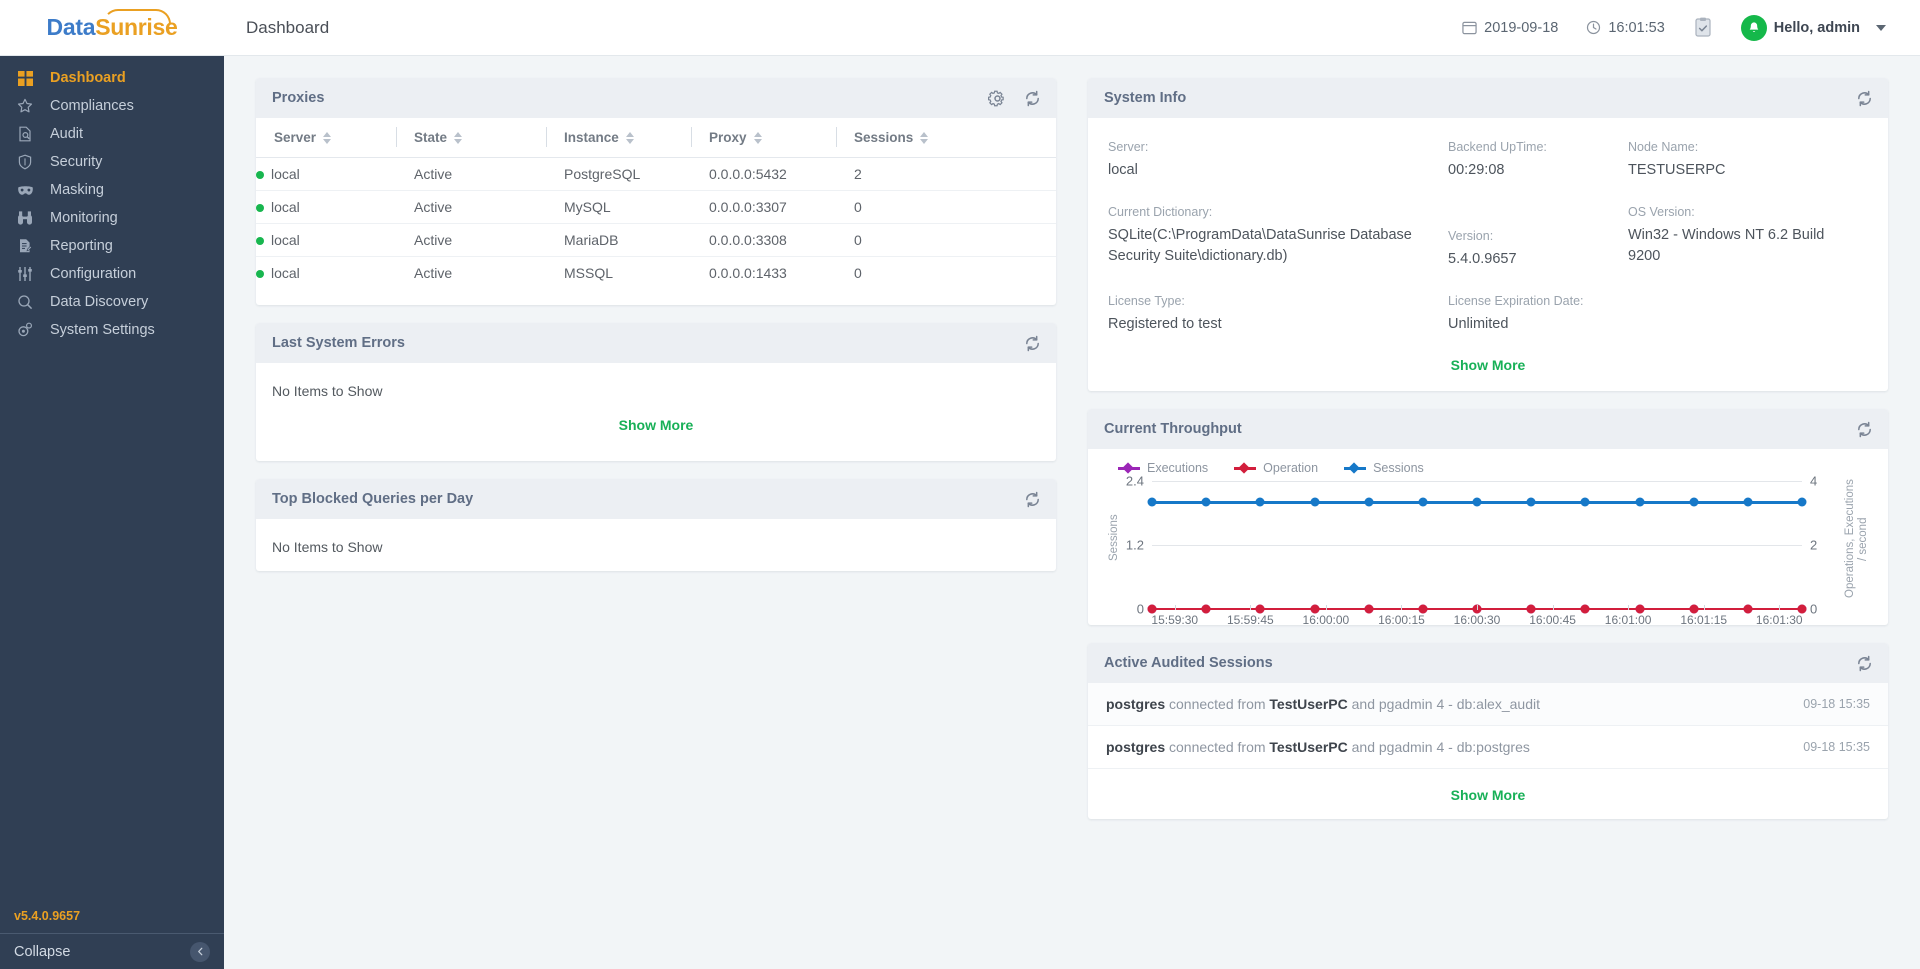  What do you see at coordinates (618, 138) in the screenshot?
I see `column-header-instance: Instance` at bounding box center [618, 138].